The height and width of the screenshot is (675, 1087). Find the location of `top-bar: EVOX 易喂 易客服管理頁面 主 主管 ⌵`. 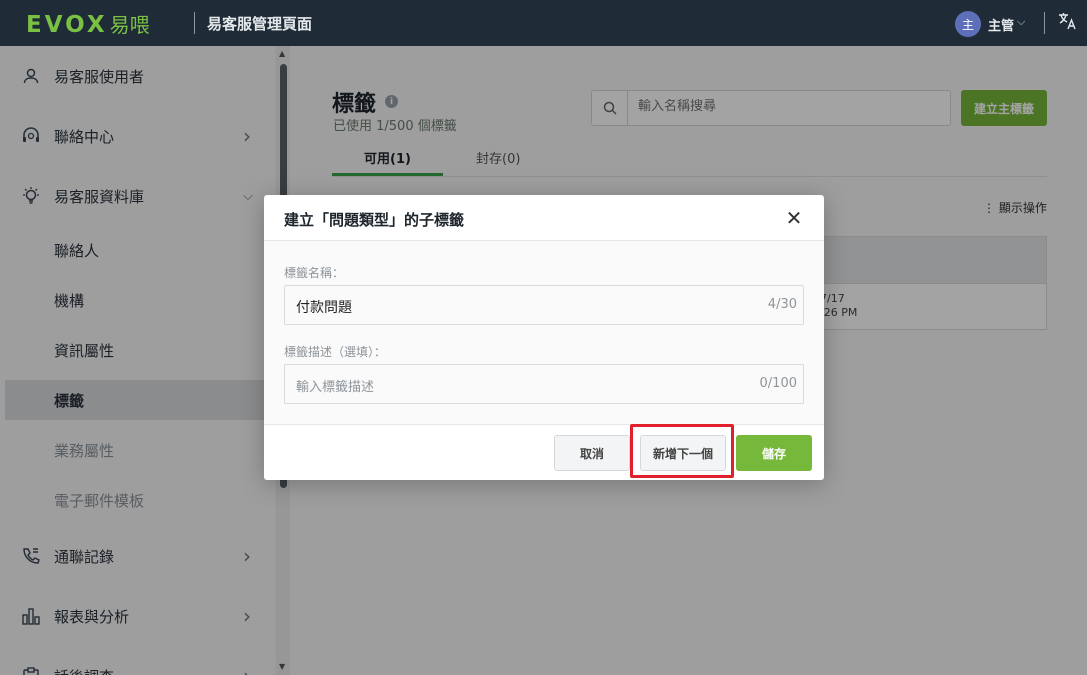

top-bar: EVOX 易喂 易客服管理頁面 主 主管 ⌵ is located at coordinates (543, 23).